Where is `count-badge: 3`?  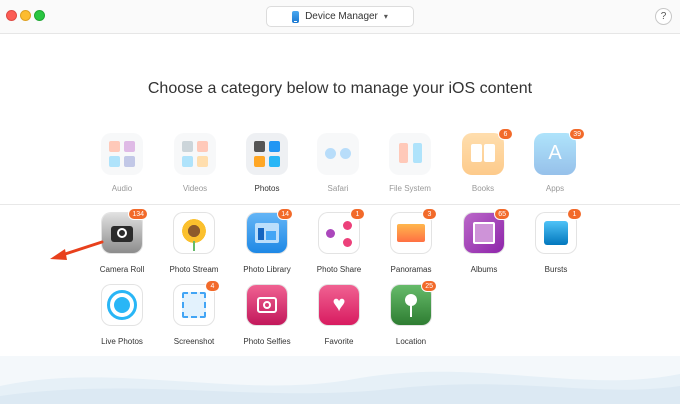 count-badge: 3 is located at coordinates (429, 214).